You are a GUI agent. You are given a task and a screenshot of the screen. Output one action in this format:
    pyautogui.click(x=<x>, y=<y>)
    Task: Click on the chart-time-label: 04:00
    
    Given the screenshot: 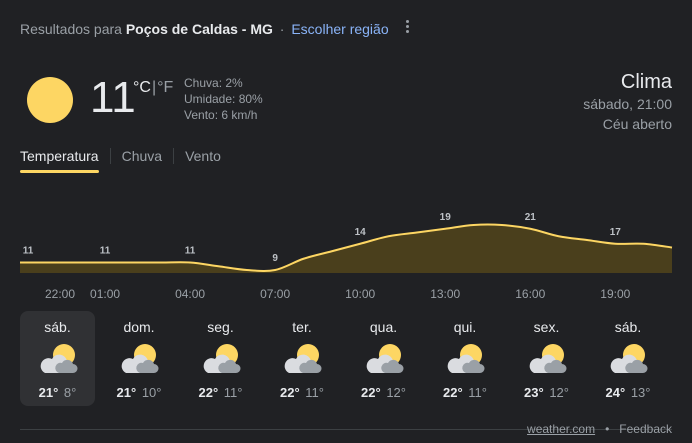 What is the action you would take?
    pyautogui.click(x=190, y=294)
    